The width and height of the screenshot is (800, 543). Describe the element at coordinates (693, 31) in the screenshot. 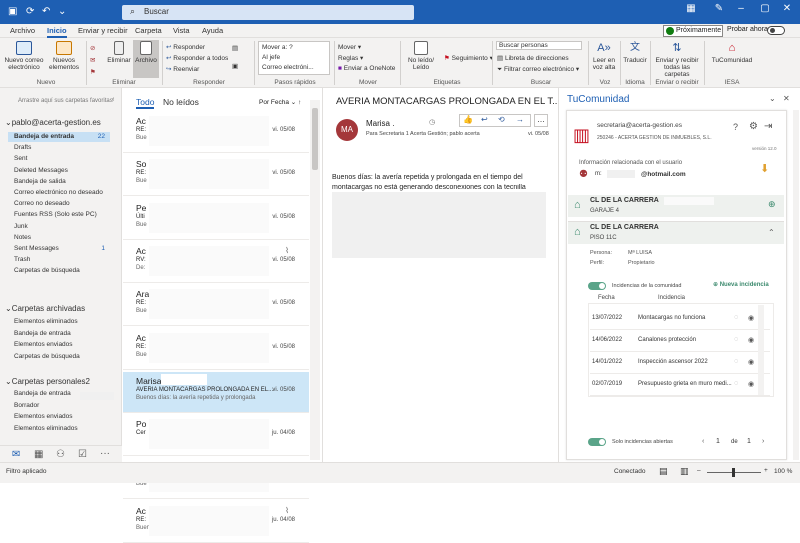

I see `proximamente-button: Próximamente` at that location.